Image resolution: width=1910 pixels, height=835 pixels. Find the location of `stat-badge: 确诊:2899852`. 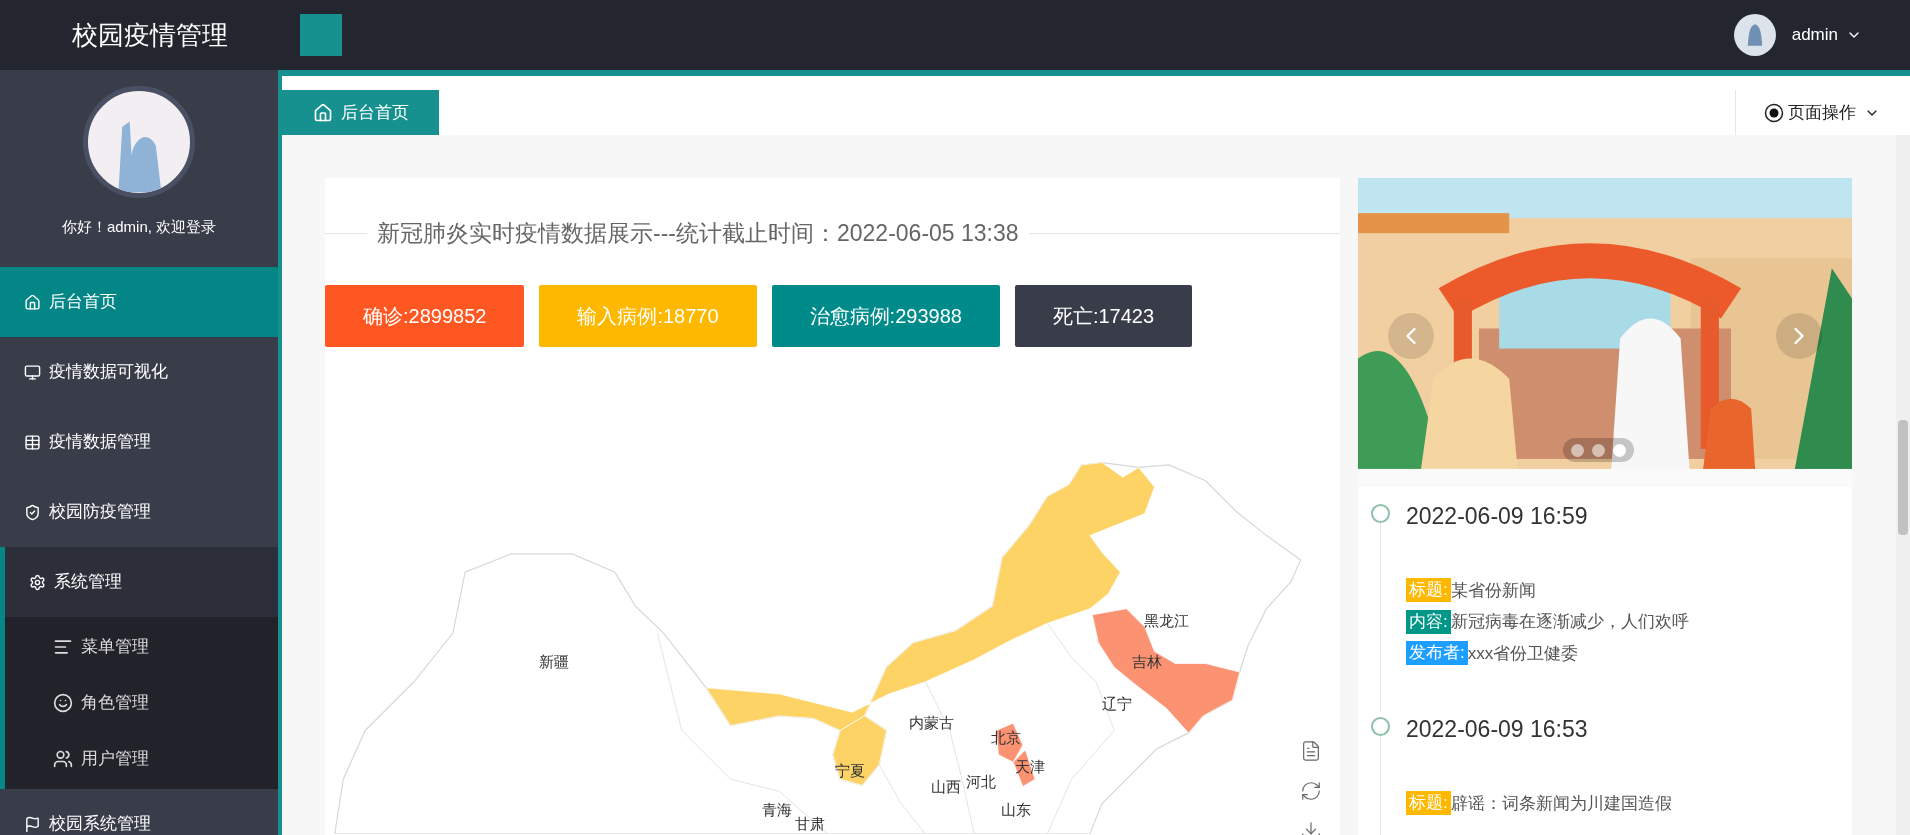

stat-badge: 确诊:2899852 is located at coordinates (425, 315).